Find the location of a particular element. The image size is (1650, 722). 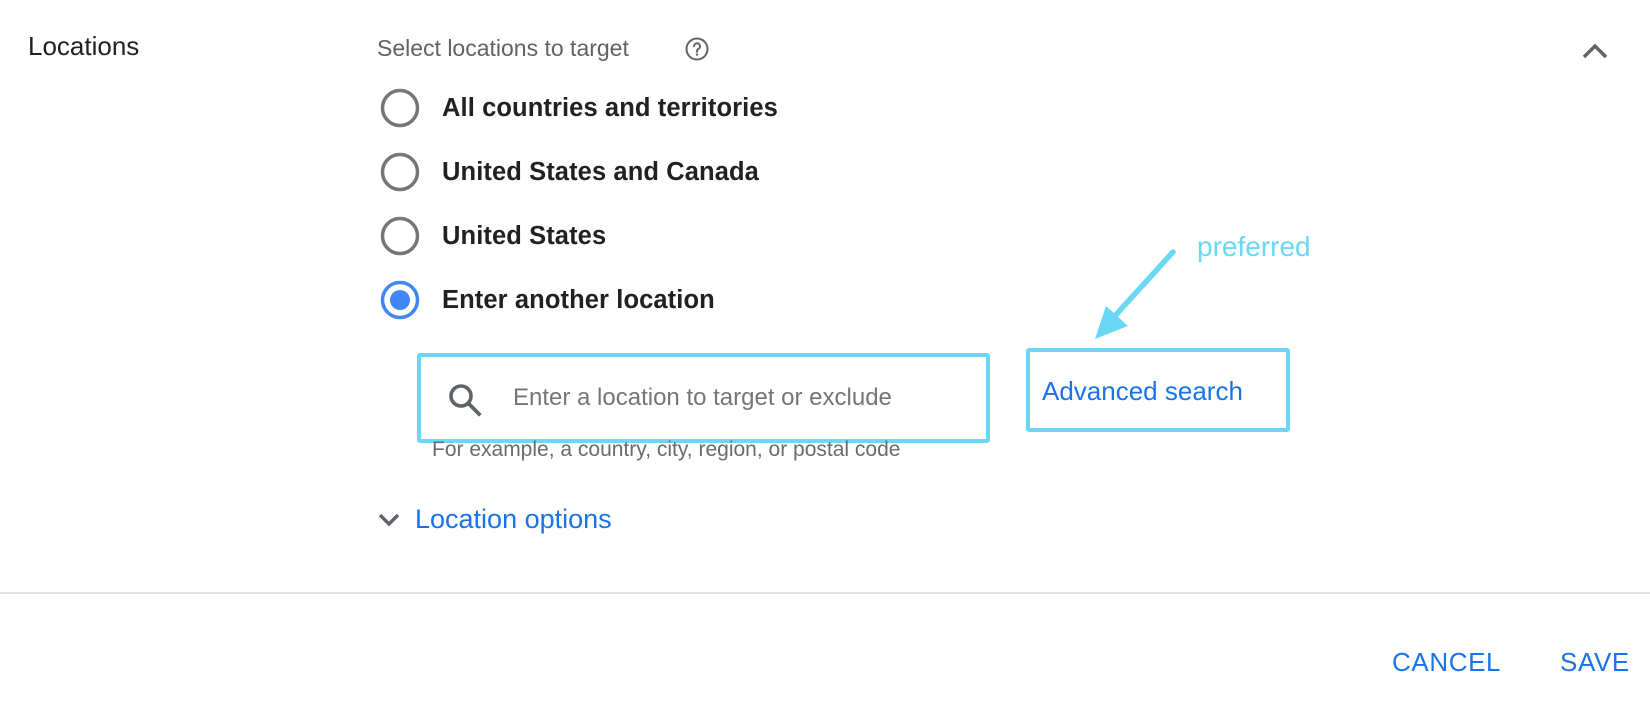

radio-united-states: United States is located at coordinates (493, 236).